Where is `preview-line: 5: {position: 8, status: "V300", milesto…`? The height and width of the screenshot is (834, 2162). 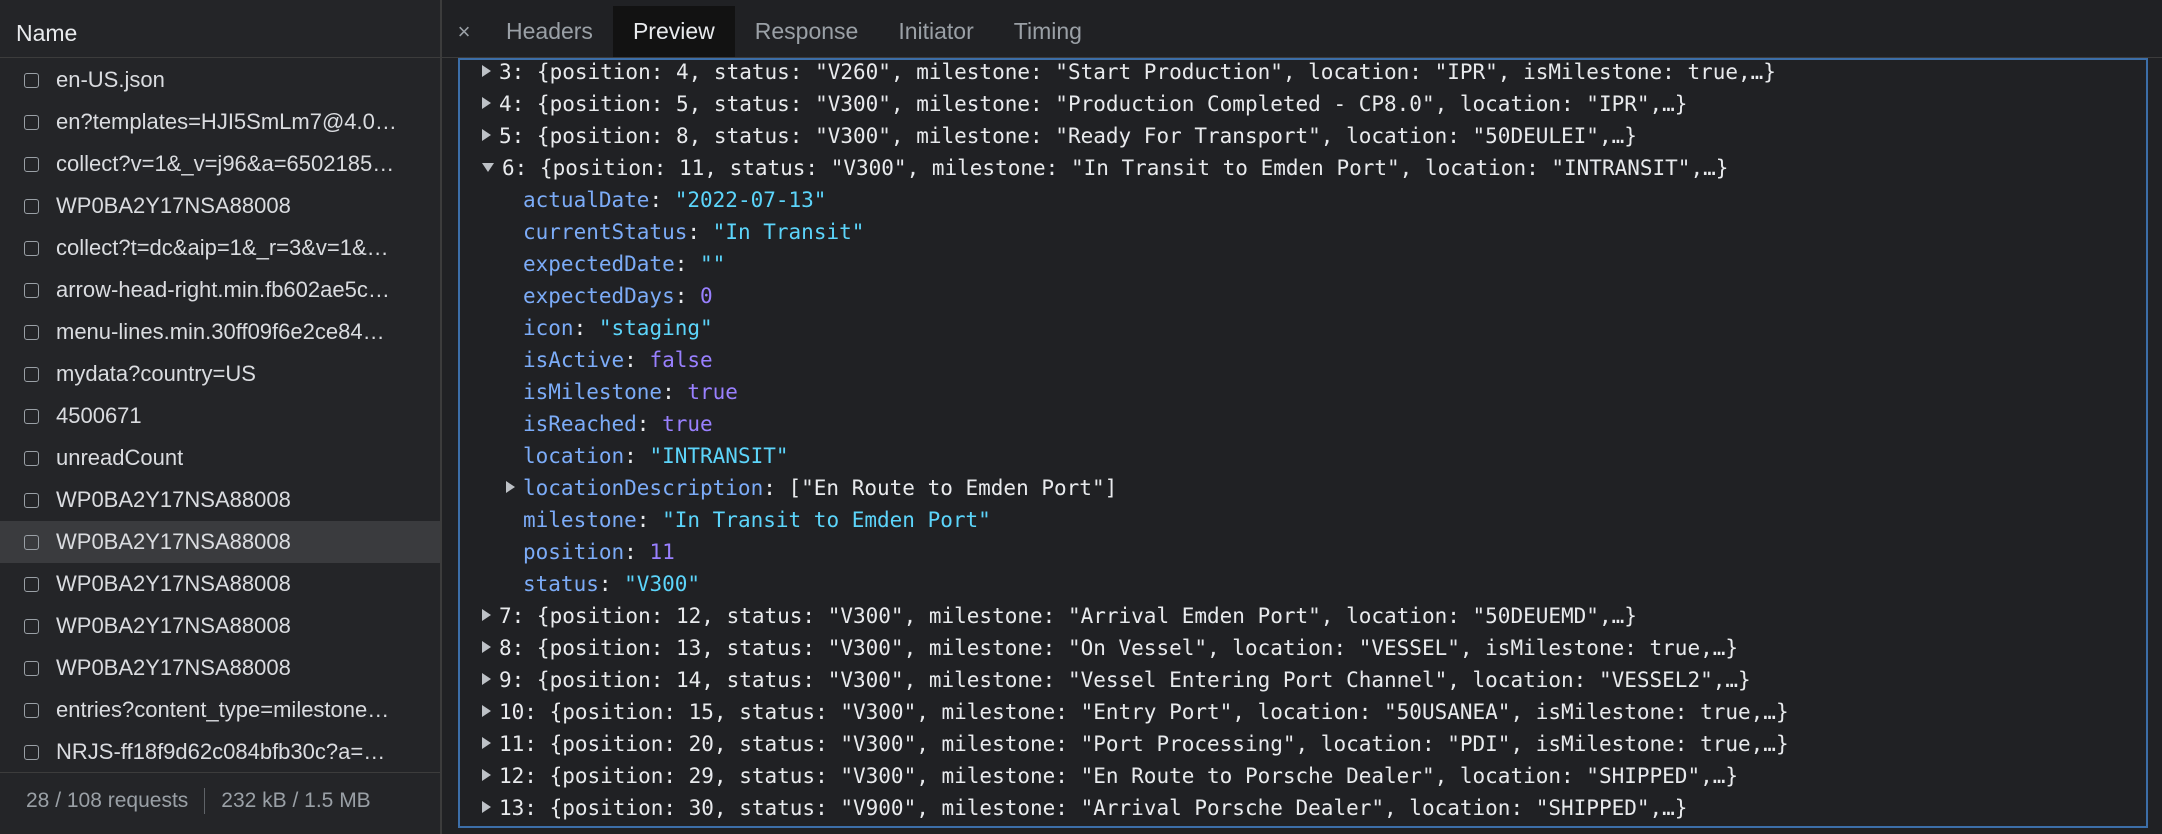 preview-line: 5: {position: 8, status: "V300", milesto… is located at coordinates (1059, 136).